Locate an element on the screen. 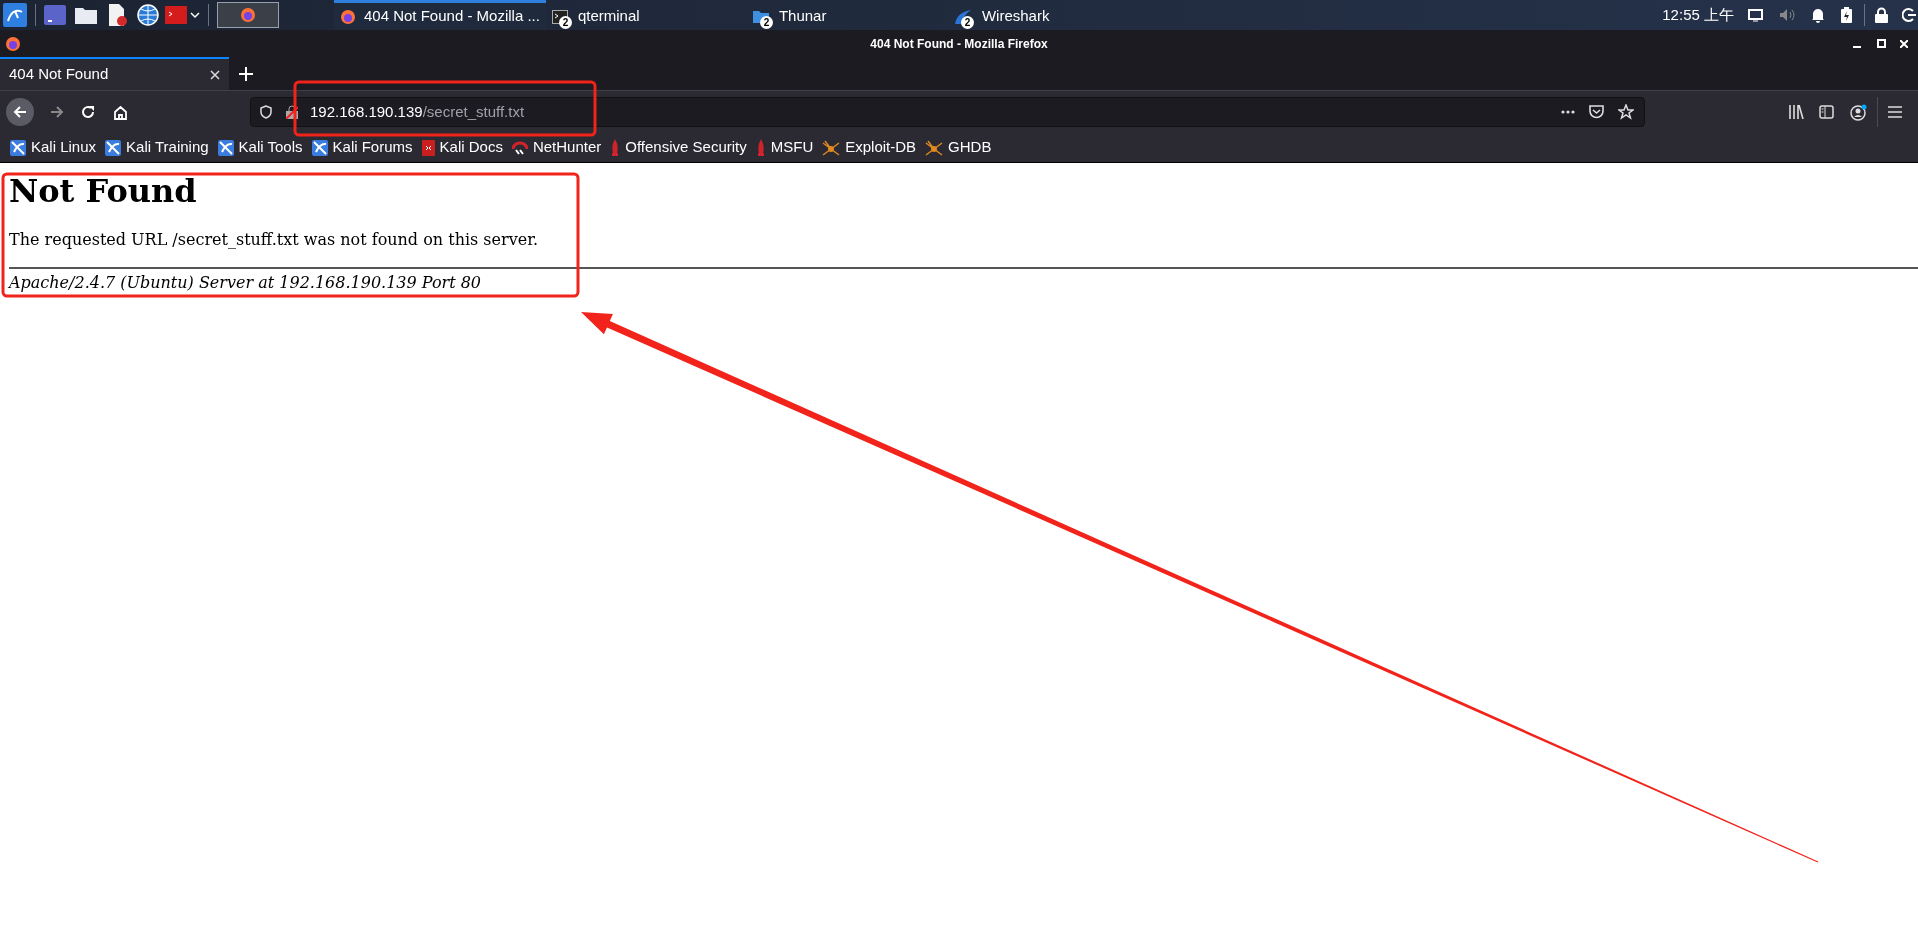 This screenshot has height=926, width=1918. bookmark-link: Kali Tools is located at coordinates (260, 147).